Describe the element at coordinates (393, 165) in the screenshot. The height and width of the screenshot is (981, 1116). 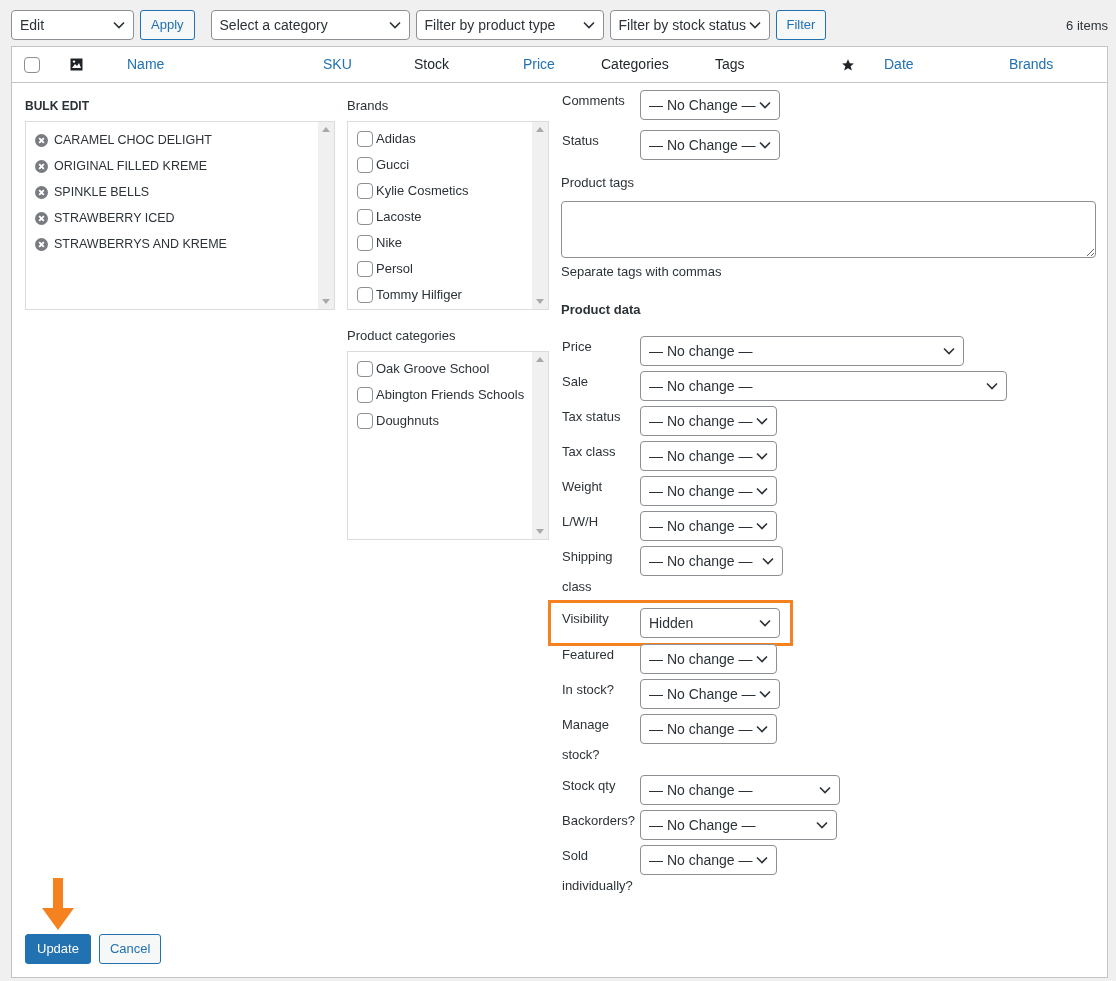
I see `checkbox-label: Gucci` at that location.